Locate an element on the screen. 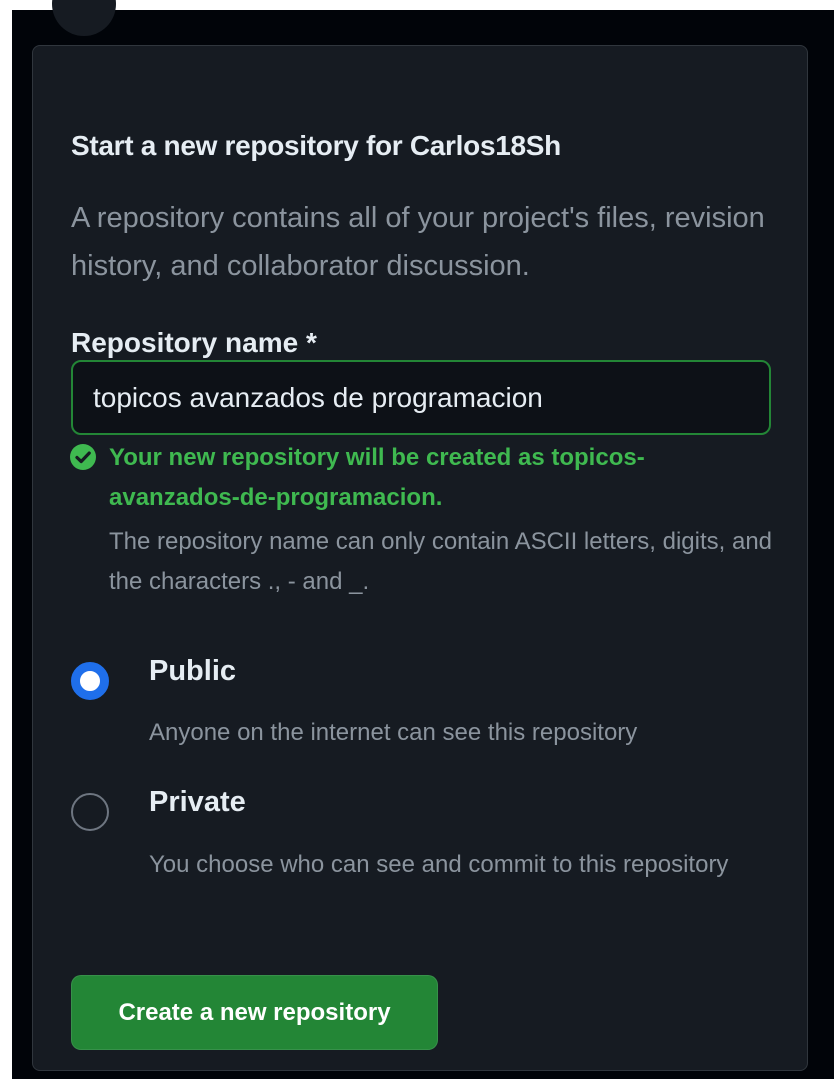 Image resolution: width=834 pixels, height=1079 pixels. form-title: Start a new repository for Carlos18Sh is located at coordinates (316, 145).